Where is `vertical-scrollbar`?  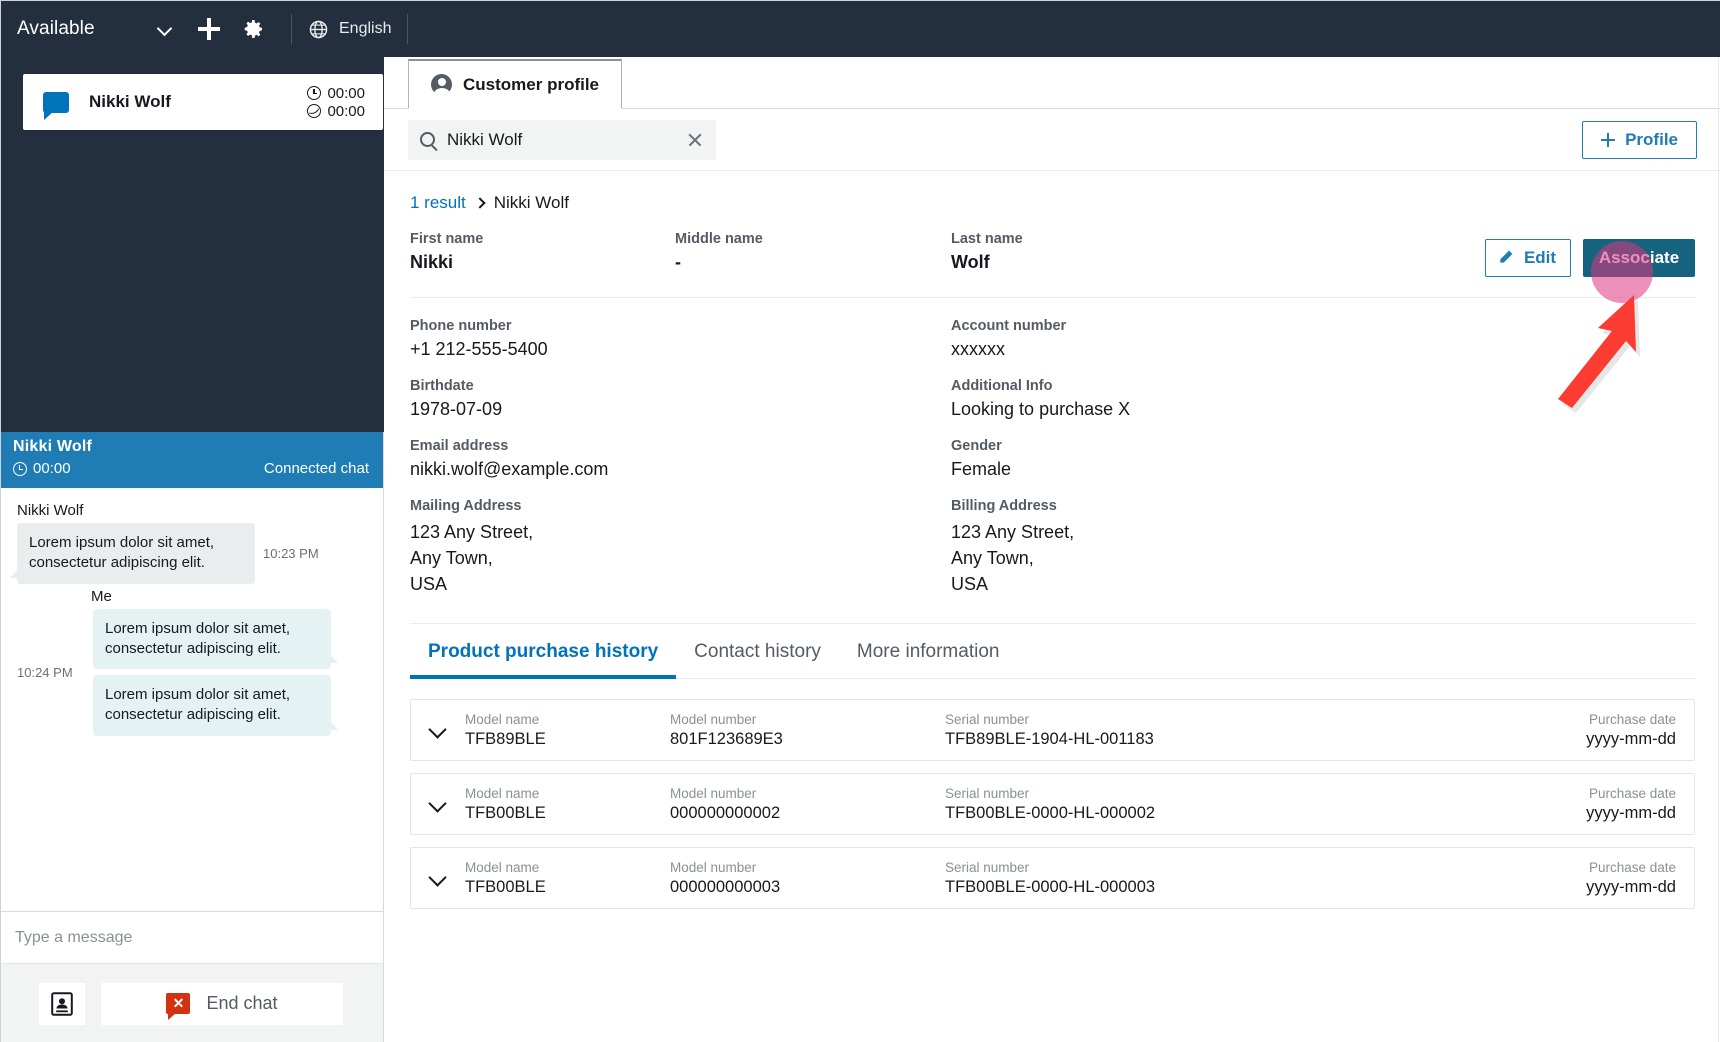
vertical-scrollbar is located at coordinates (1718, 549).